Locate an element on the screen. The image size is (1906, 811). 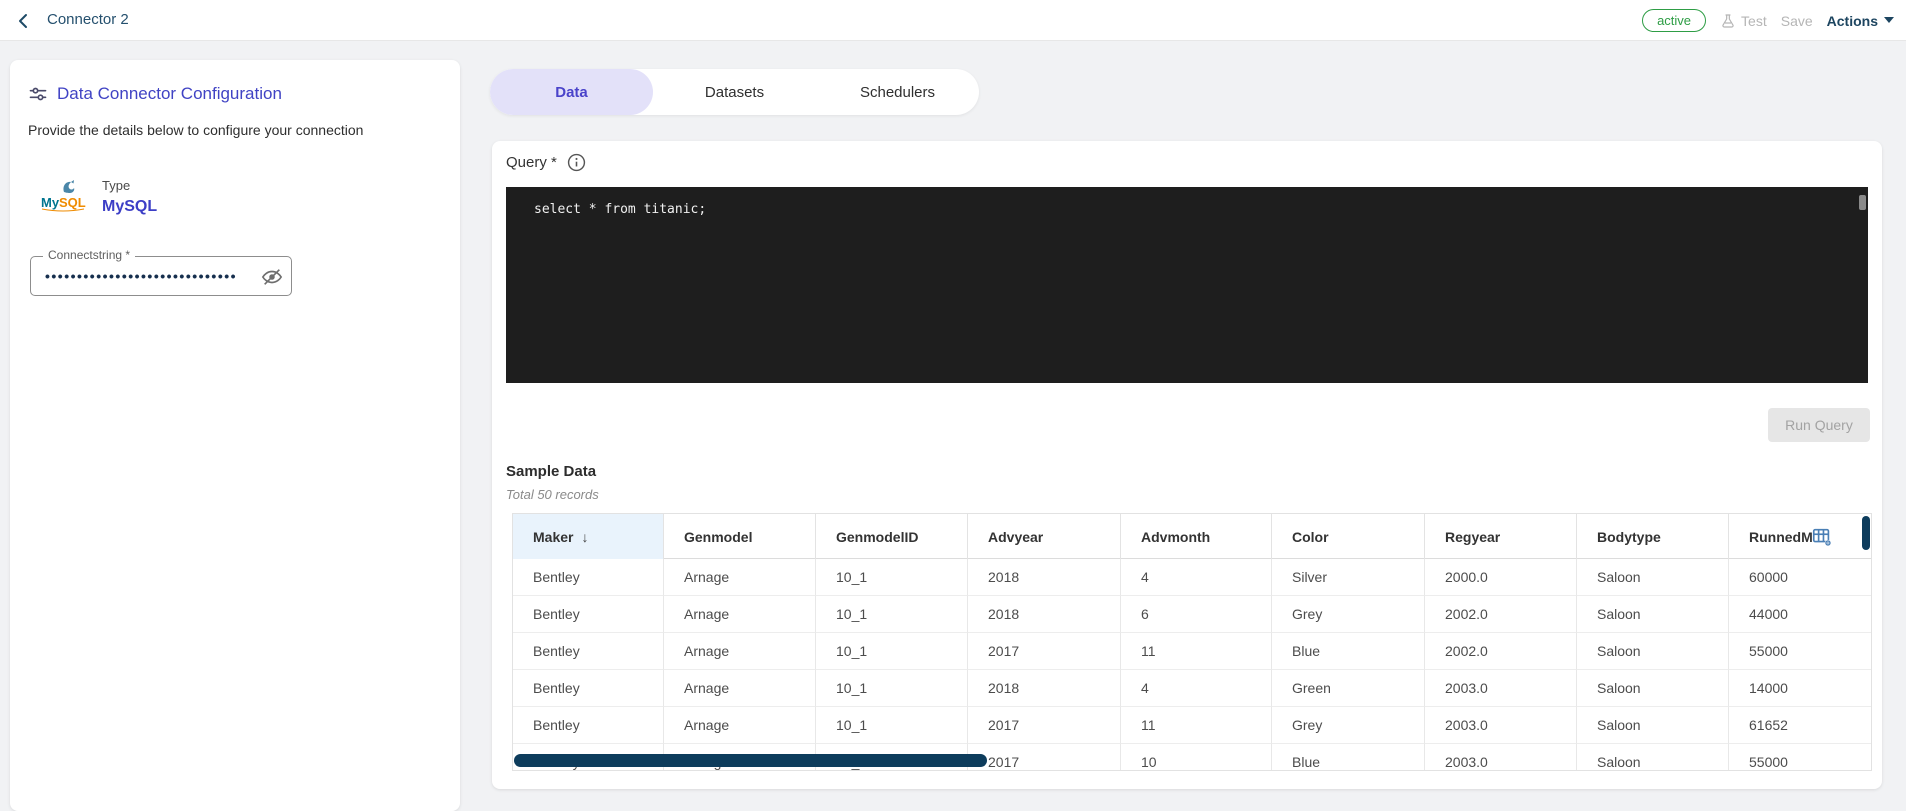
mysql-logo: My SQL is located at coordinates (63, 197).